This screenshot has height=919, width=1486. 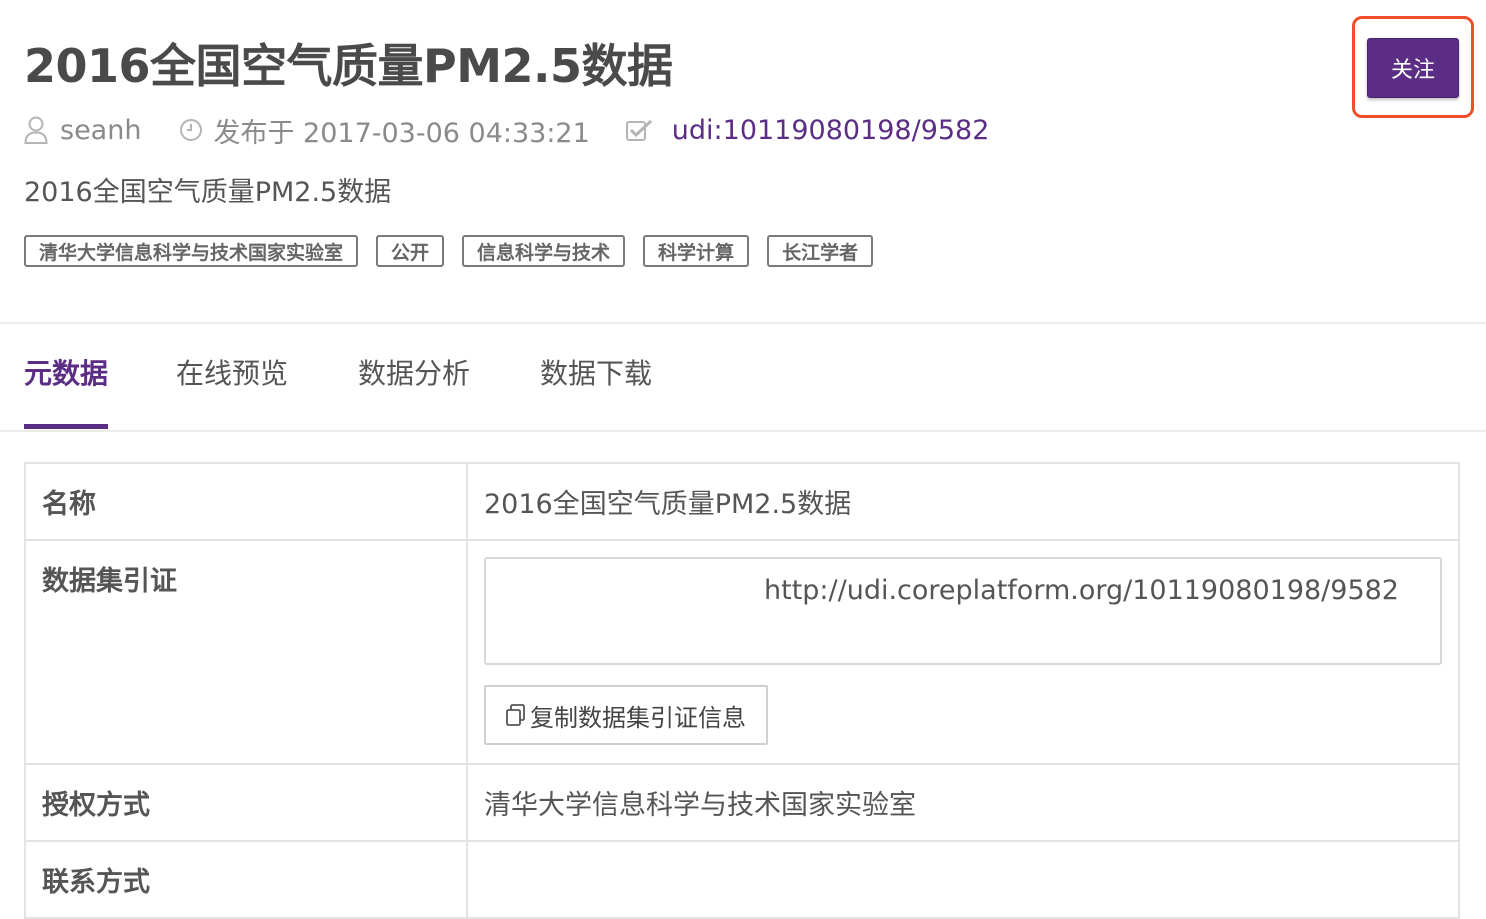 I want to click on name-label: 名称, so click(x=246, y=501).